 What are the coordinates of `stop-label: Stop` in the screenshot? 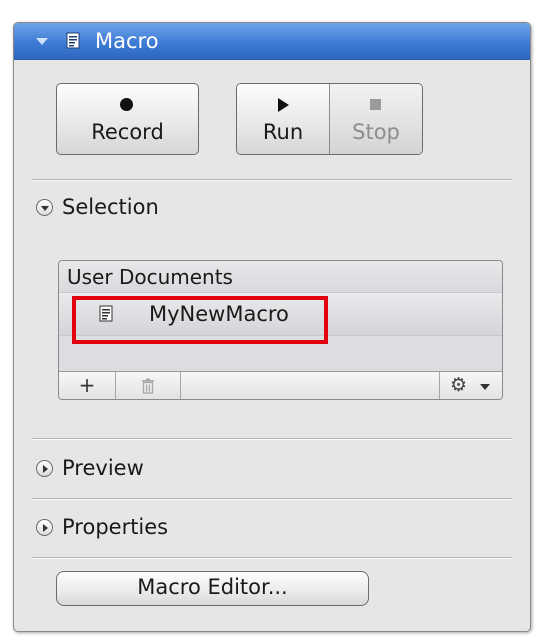 It's located at (376, 132).